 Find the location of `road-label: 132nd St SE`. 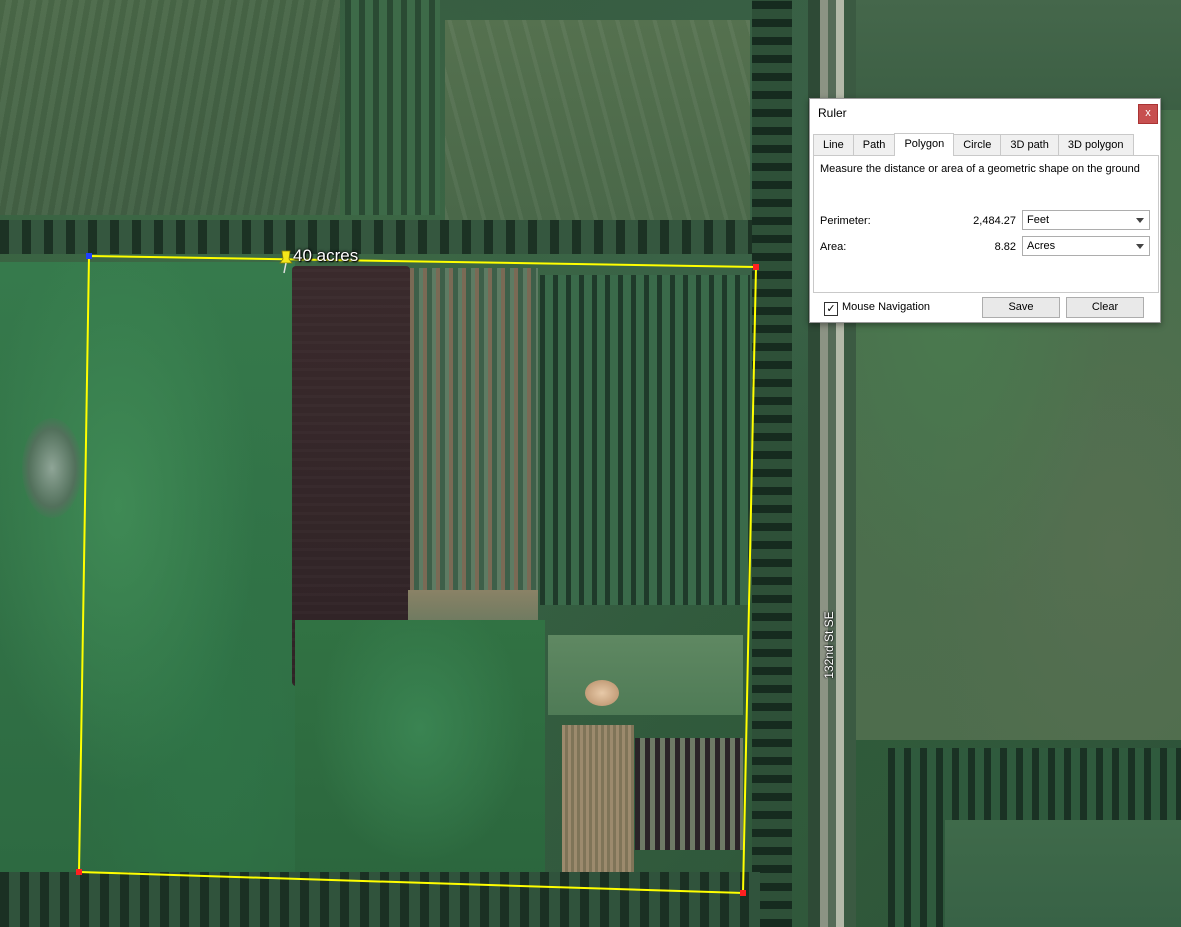

road-label: 132nd St SE is located at coordinates (829, 645).